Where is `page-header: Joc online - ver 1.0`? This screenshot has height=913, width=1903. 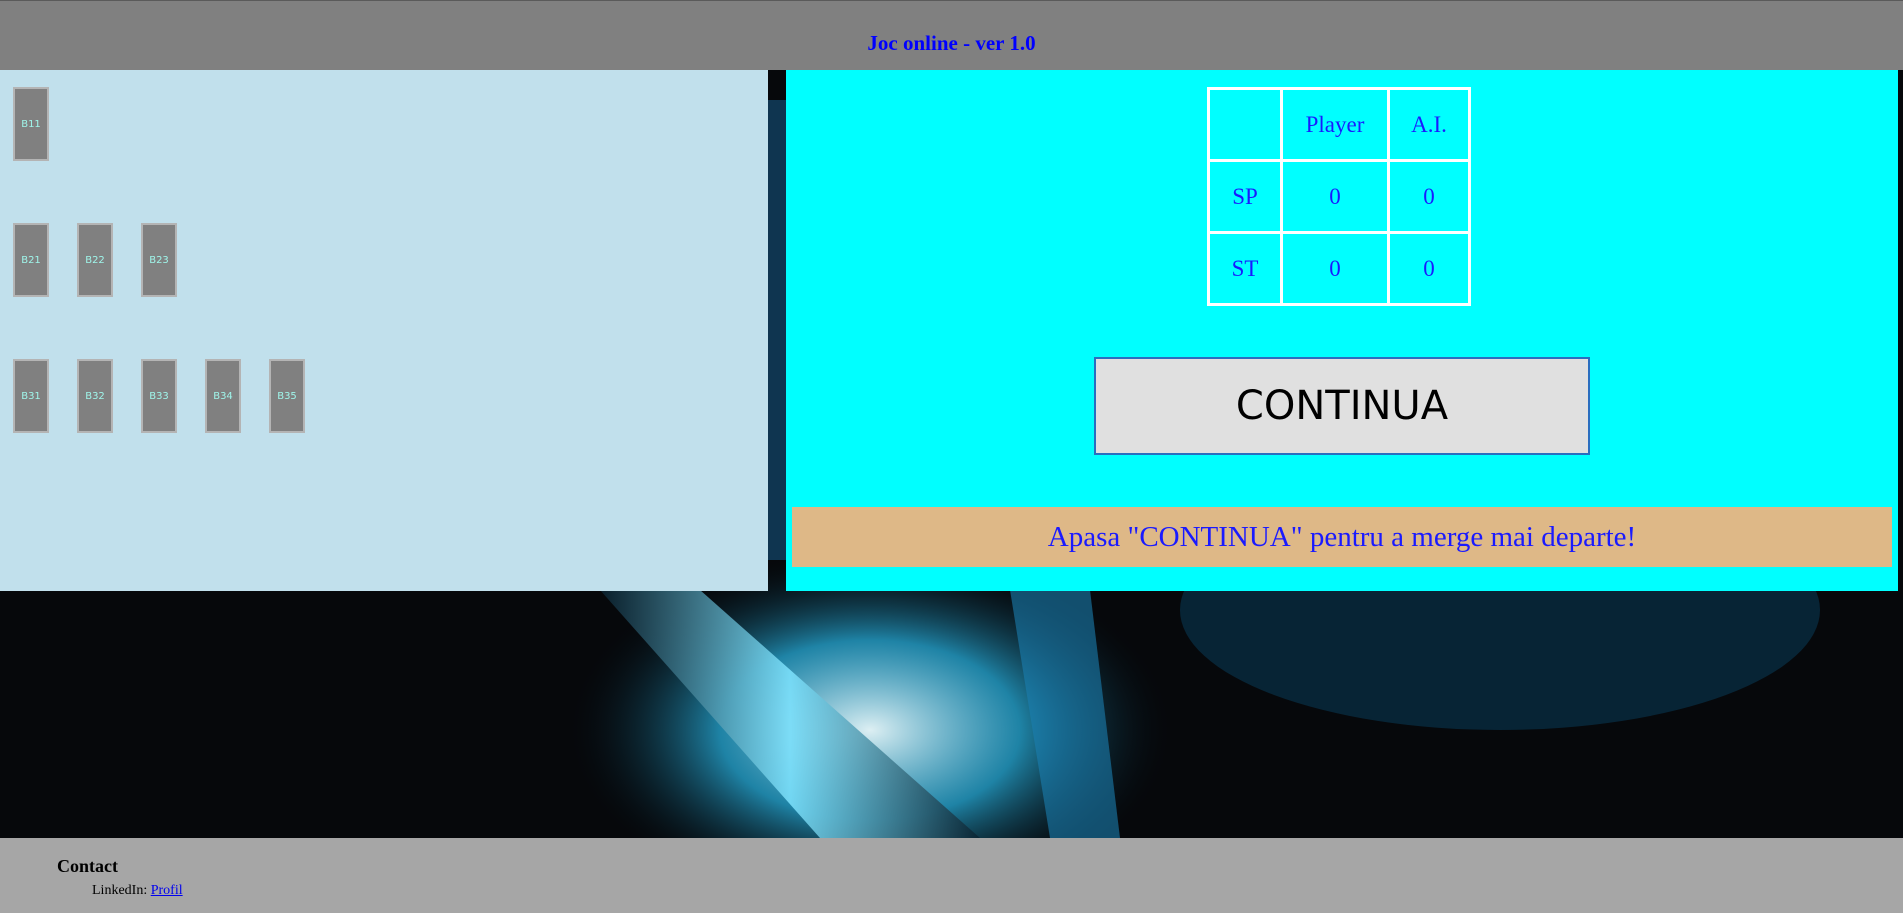
page-header: Joc online - ver 1.0 is located at coordinates (951, 35).